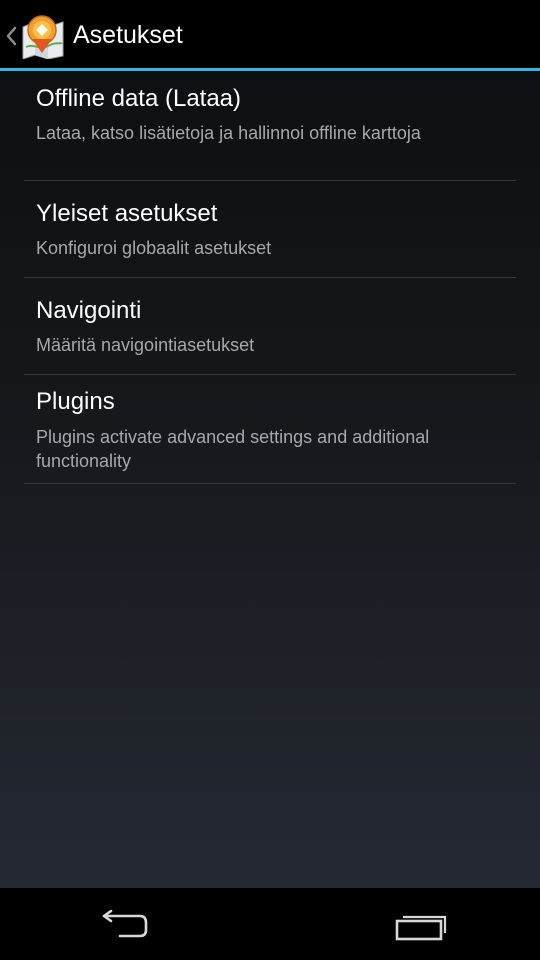 The image size is (540, 960). I want to click on map-pin-app-icon, so click(43, 36).